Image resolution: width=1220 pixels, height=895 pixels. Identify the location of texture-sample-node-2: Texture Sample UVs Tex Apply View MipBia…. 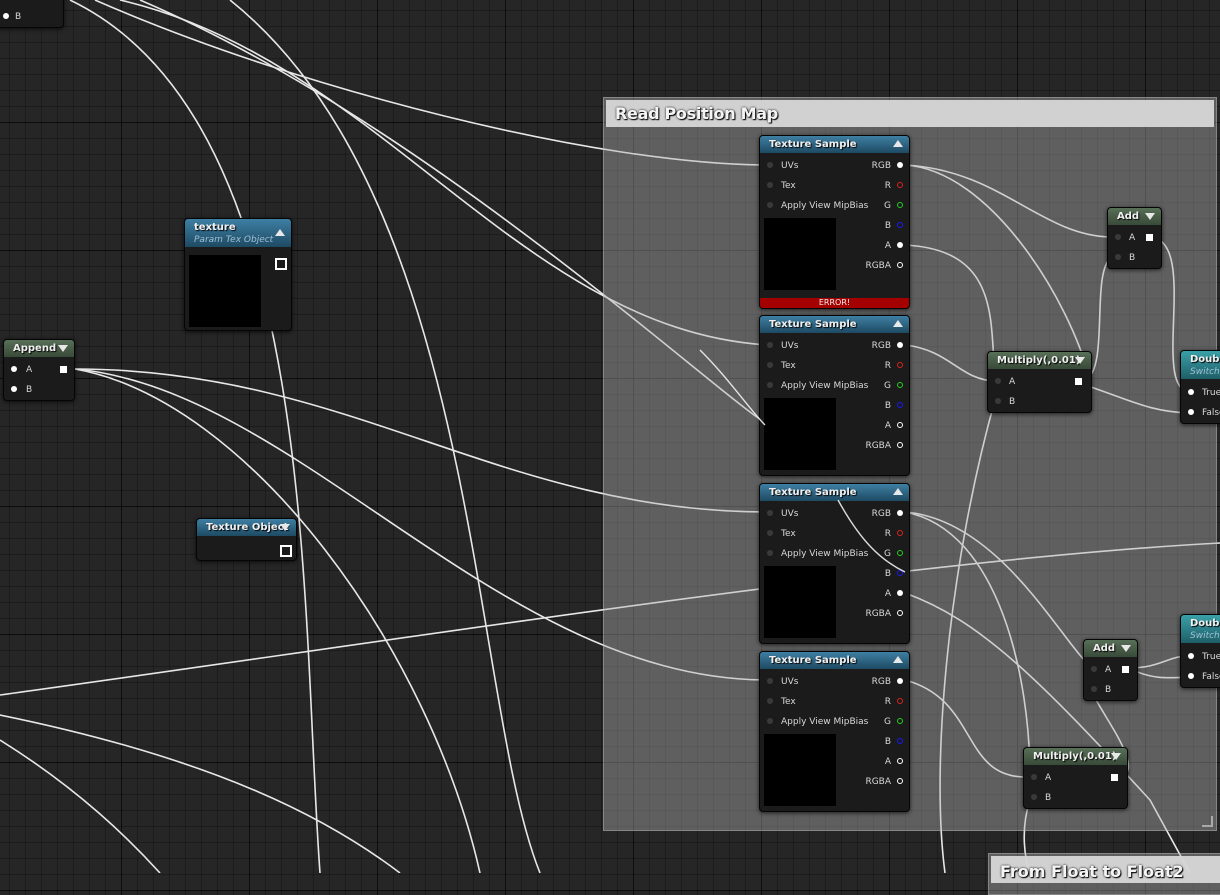
(834, 395).